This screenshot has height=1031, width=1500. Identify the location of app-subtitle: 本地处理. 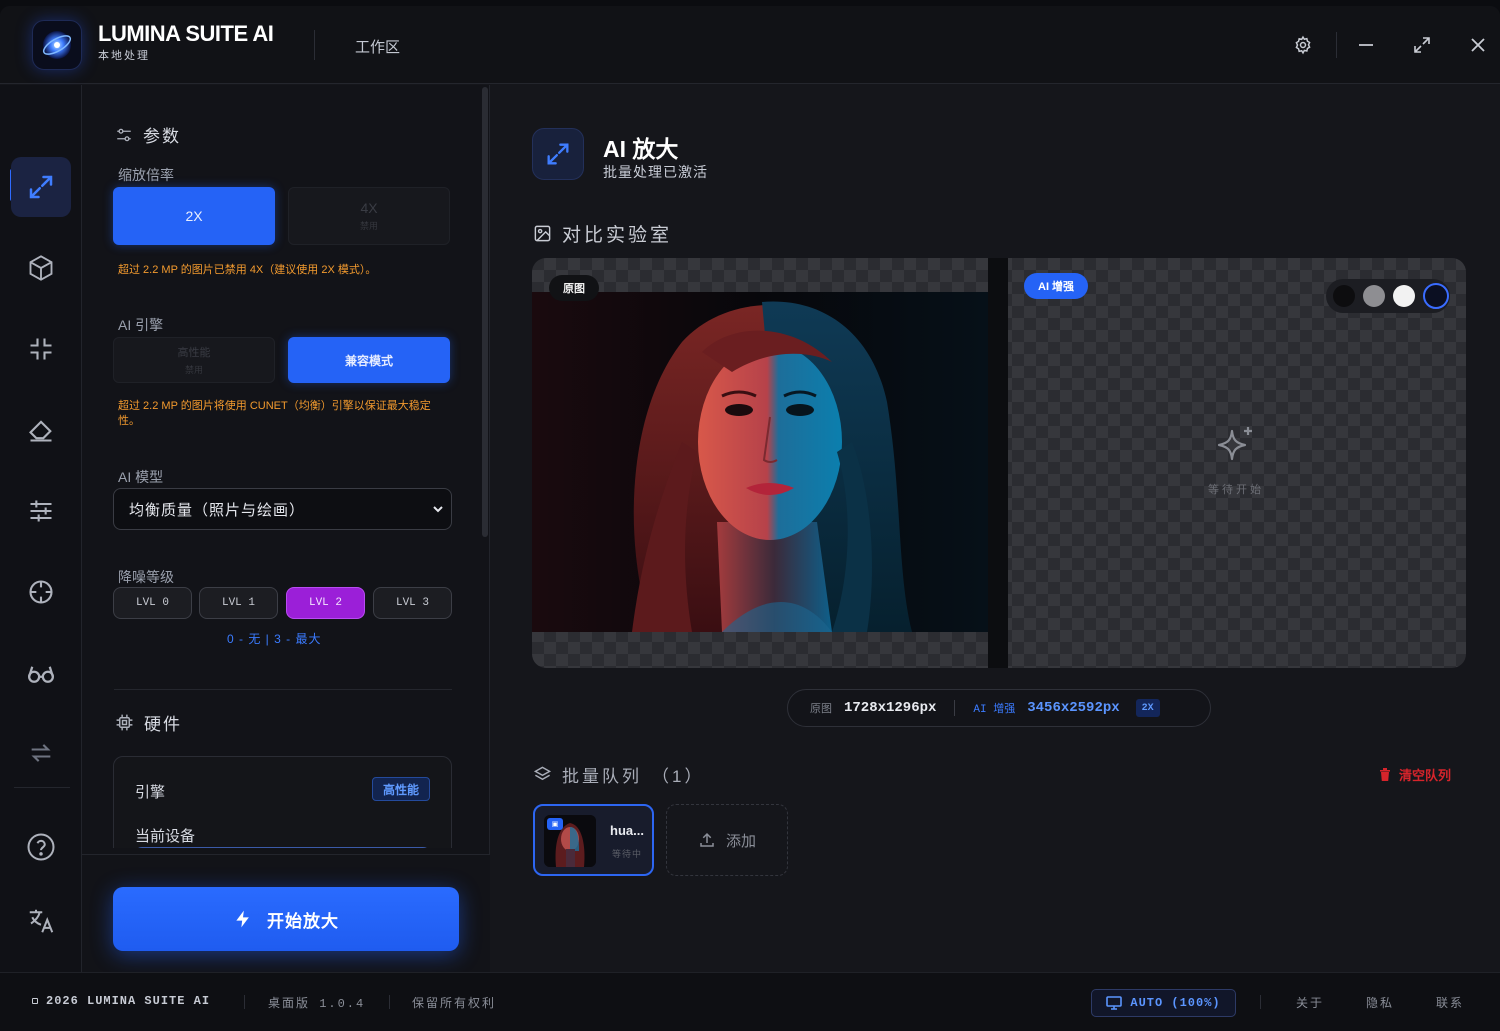
(124, 56).